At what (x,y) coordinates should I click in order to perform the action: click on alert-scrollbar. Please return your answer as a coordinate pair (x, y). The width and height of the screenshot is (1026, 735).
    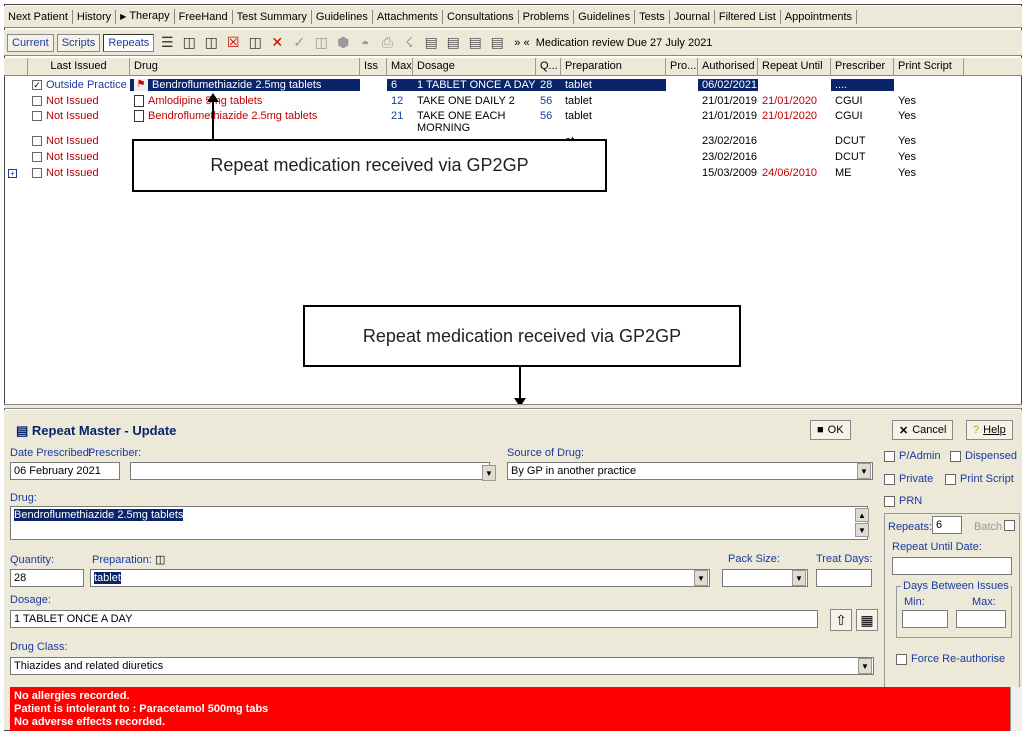
    Looking at the image, I should click on (1016, 709).